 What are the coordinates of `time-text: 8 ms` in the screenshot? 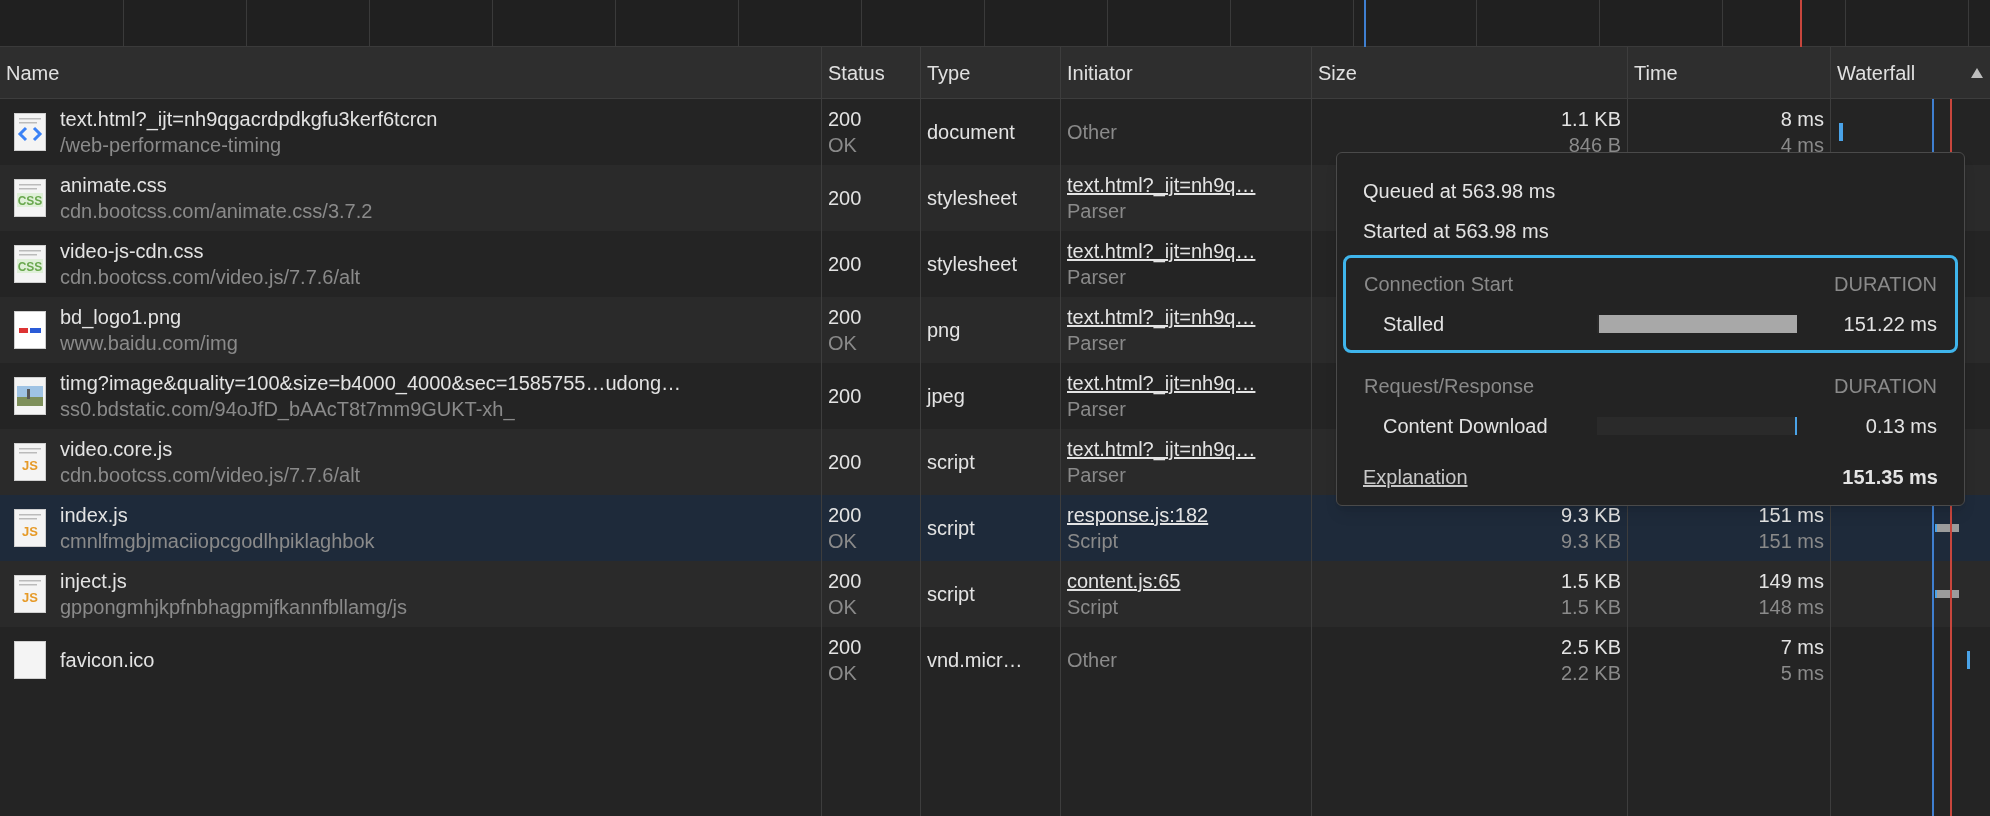 It's located at (1802, 119).